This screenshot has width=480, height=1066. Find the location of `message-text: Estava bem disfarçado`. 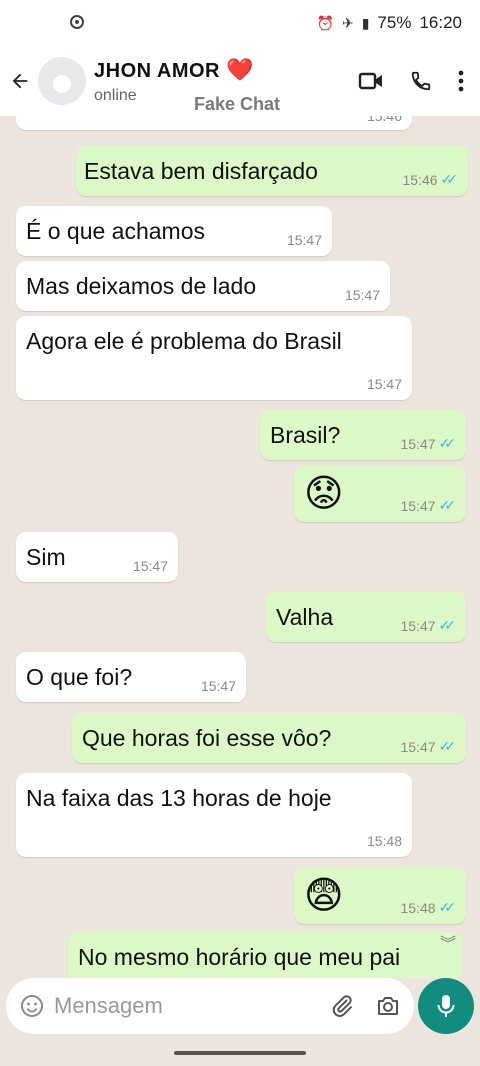

message-text: Estava bem disfarçado is located at coordinates (201, 171).